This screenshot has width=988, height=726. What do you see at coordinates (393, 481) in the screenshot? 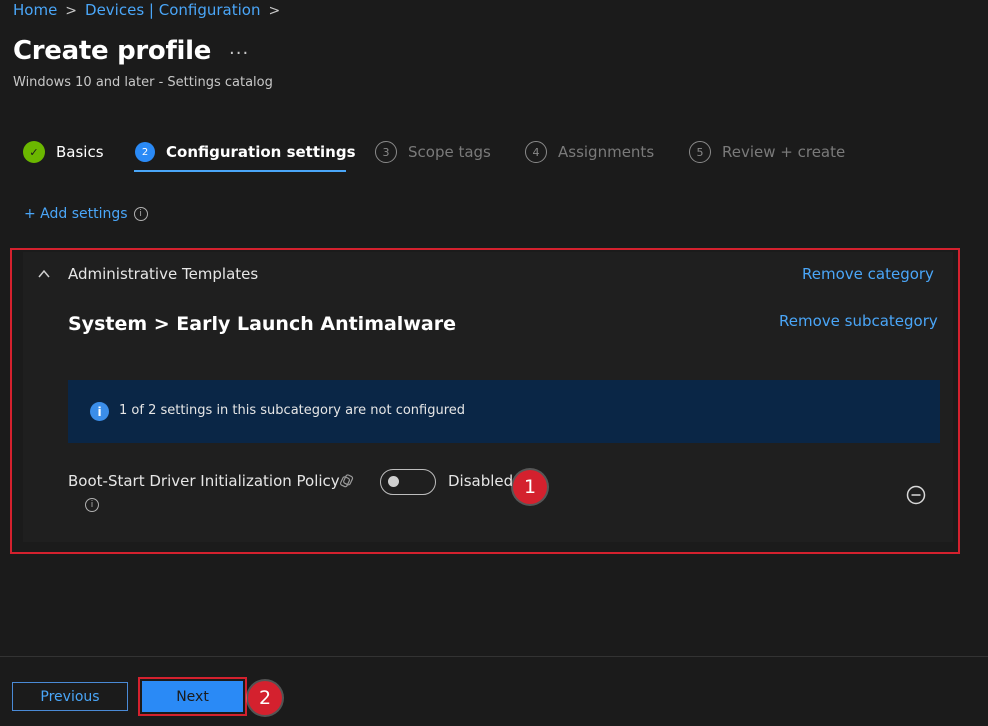
I see `toggle-knob` at bounding box center [393, 481].